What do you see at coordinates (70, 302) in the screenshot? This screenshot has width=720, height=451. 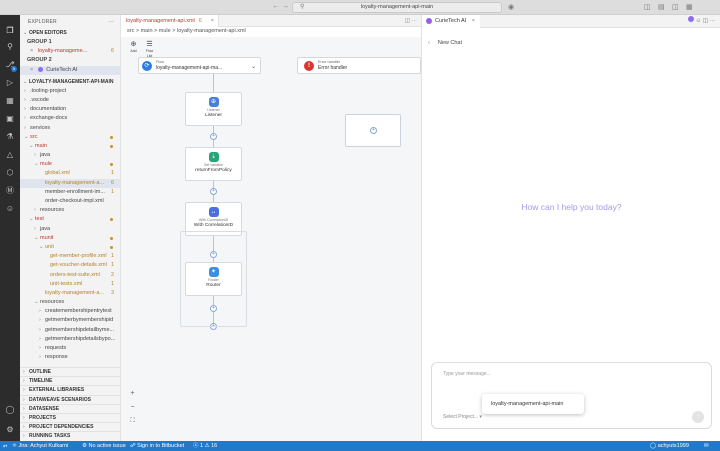 I see `tree-item: ⌄resources` at bounding box center [70, 302].